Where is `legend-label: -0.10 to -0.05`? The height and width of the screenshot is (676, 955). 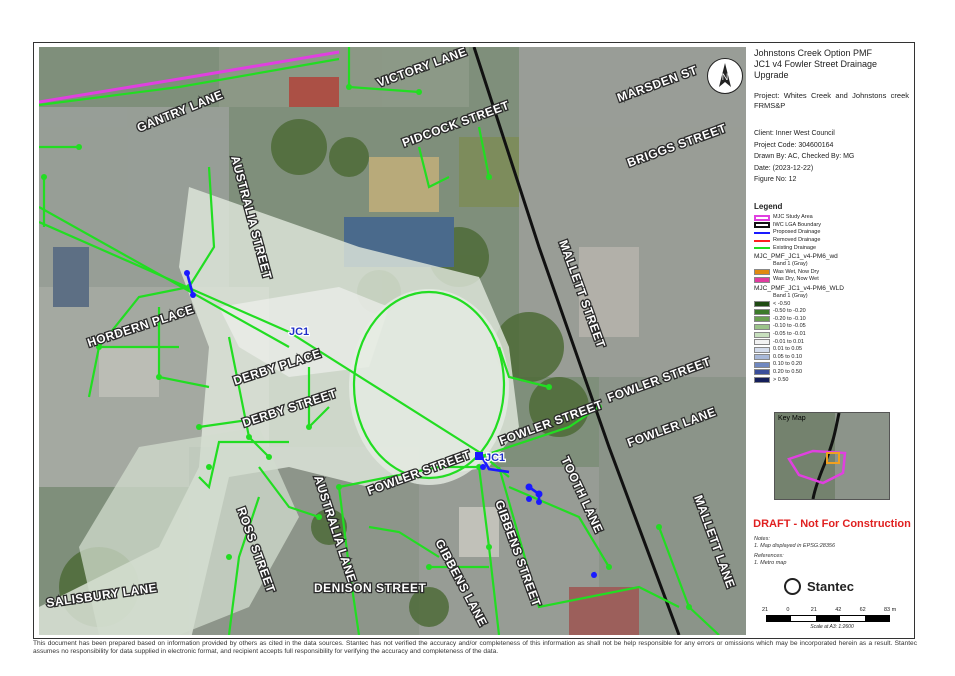 legend-label: -0.10 to -0.05 is located at coordinates (789, 326).